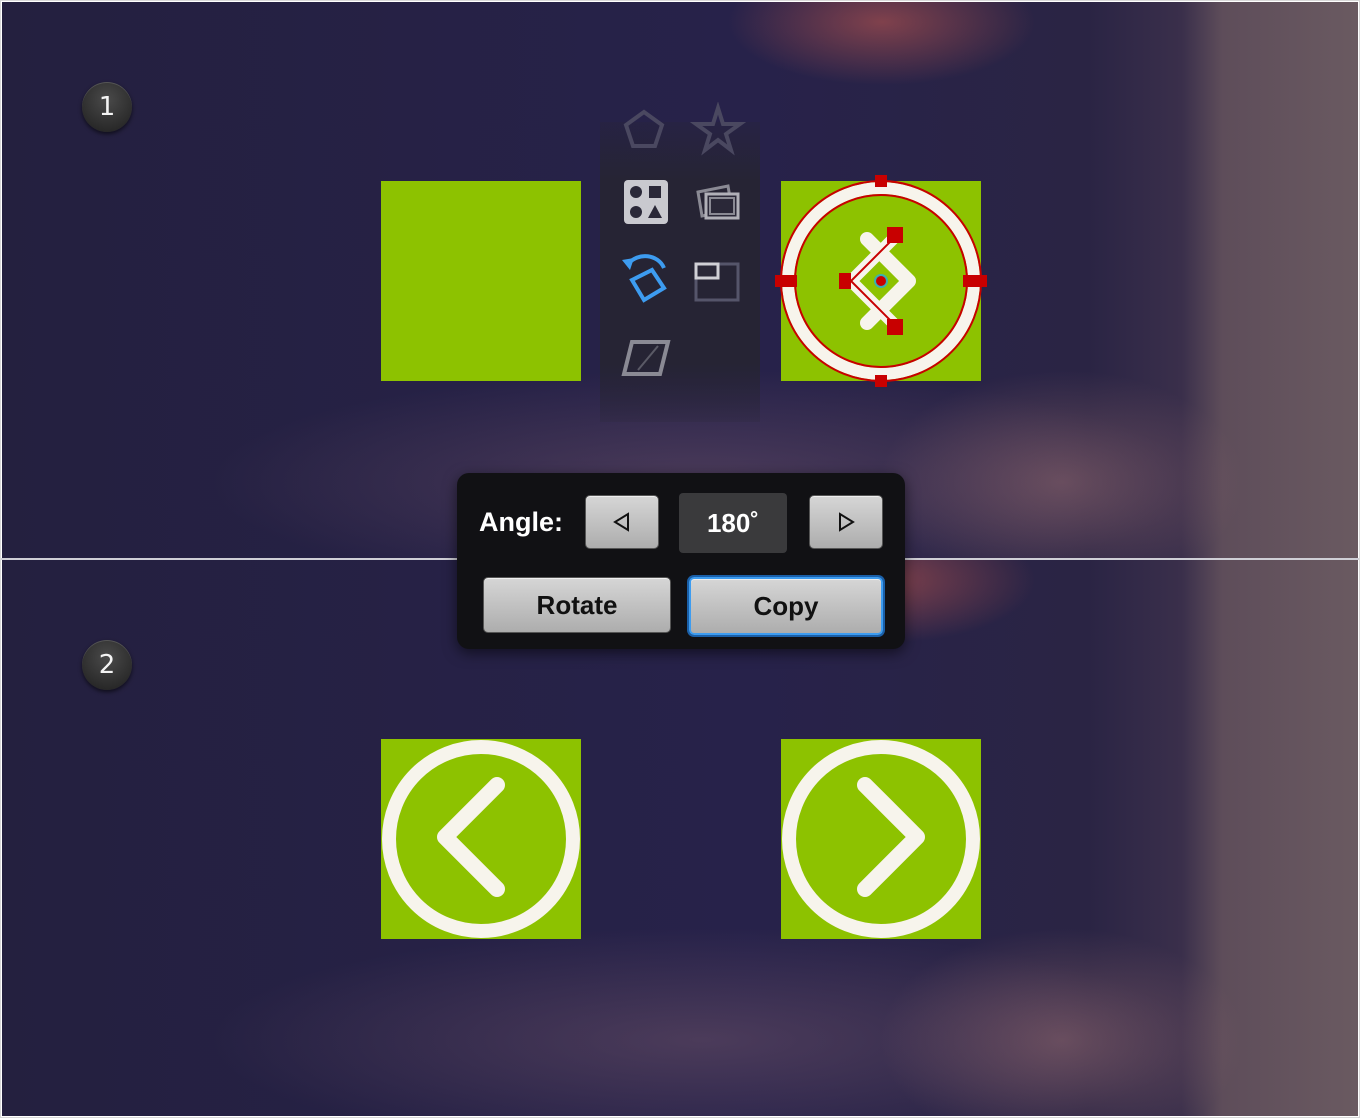 This screenshot has height=1118, width=1360. Describe the element at coordinates (646, 360) in the screenshot. I see `shear-icon` at that location.